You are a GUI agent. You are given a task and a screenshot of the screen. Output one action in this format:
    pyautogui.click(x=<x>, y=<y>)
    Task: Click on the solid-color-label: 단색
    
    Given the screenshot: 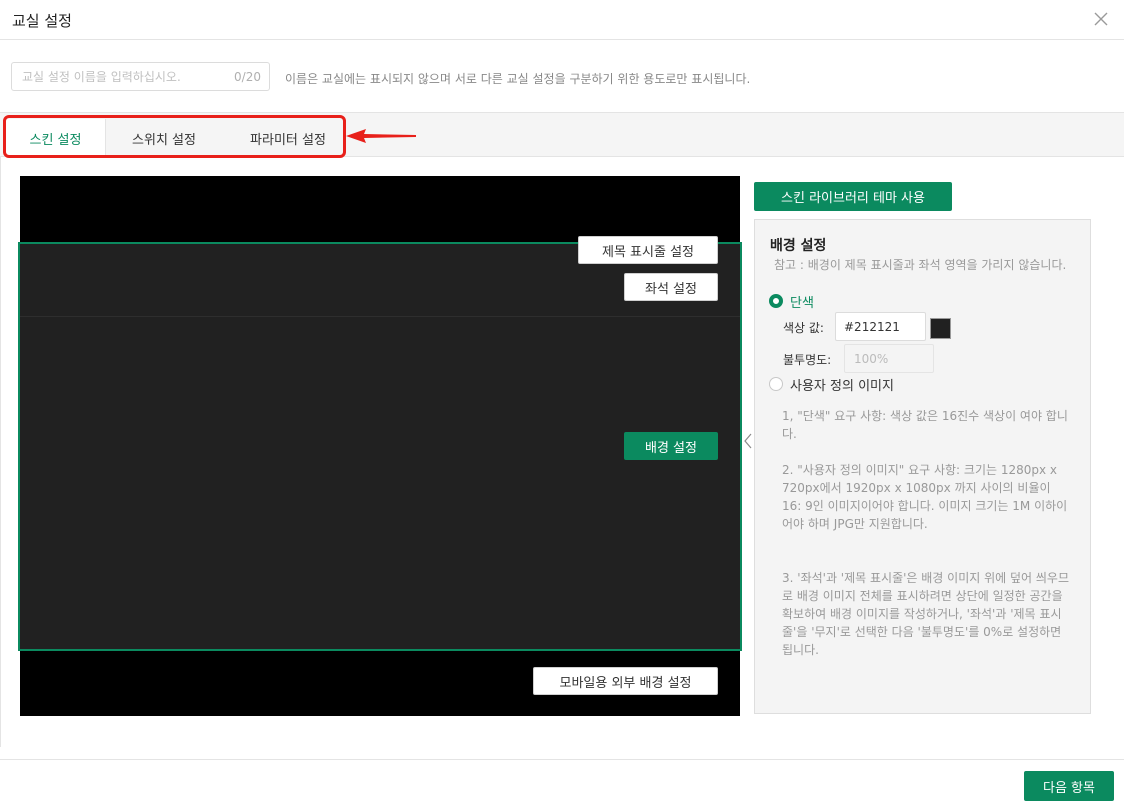 What is the action you would take?
    pyautogui.click(x=802, y=303)
    